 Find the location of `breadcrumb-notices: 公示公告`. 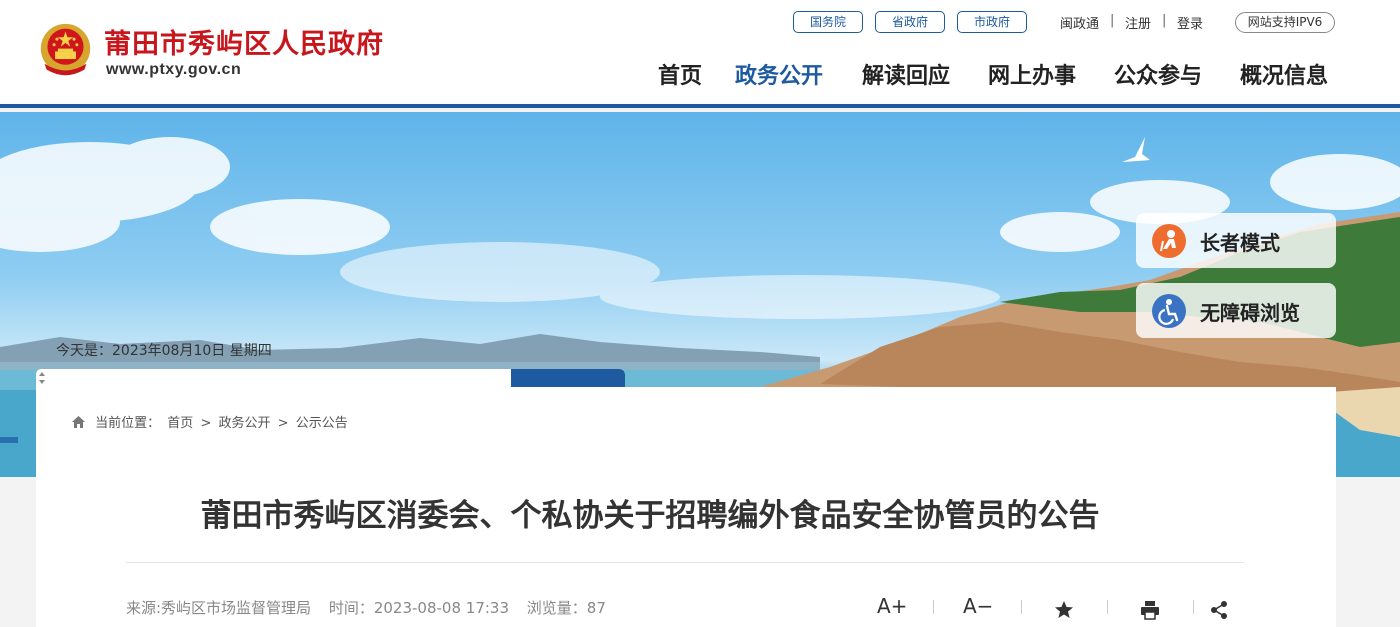

breadcrumb-notices: 公示公告 is located at coordinates (322, 423).